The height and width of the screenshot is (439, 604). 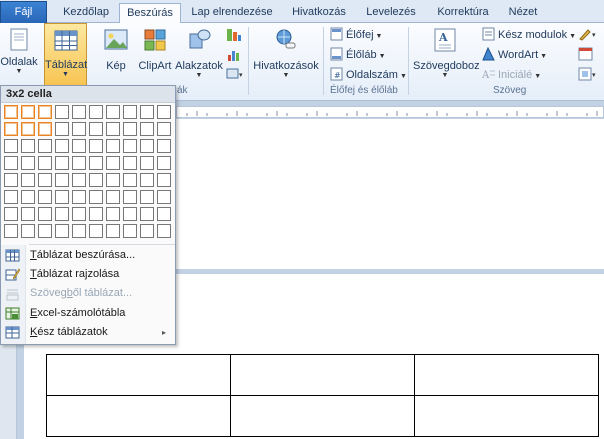 What do you see at coordinates (511, 75) in the screenshot?
I see `iniciale-button: A Iniciálé ▼` at bounding box center [511, 75].